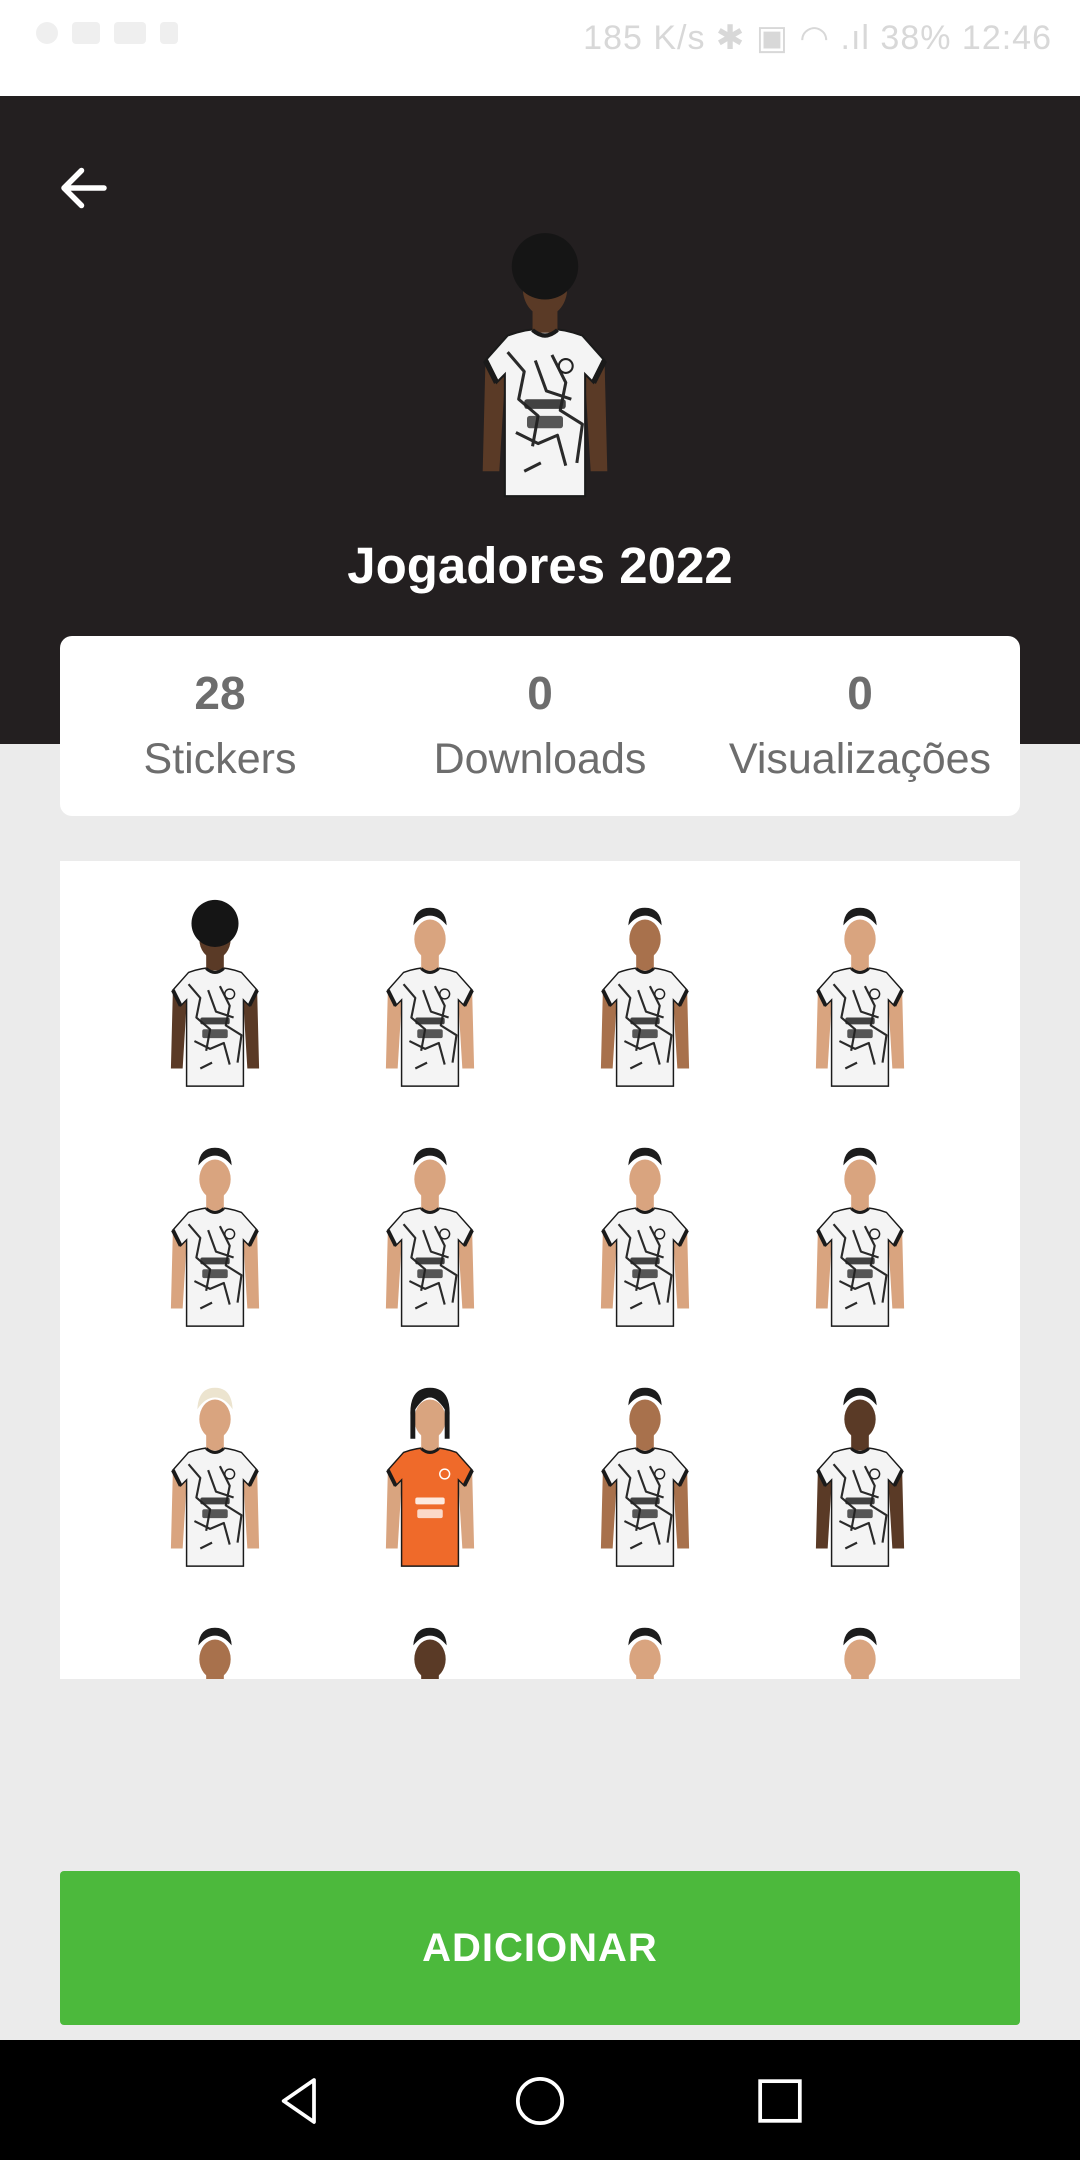 This screenshot has width=1080, height=2160. I want to click on stat-downloads-label: Downloads, so click(540, 759).